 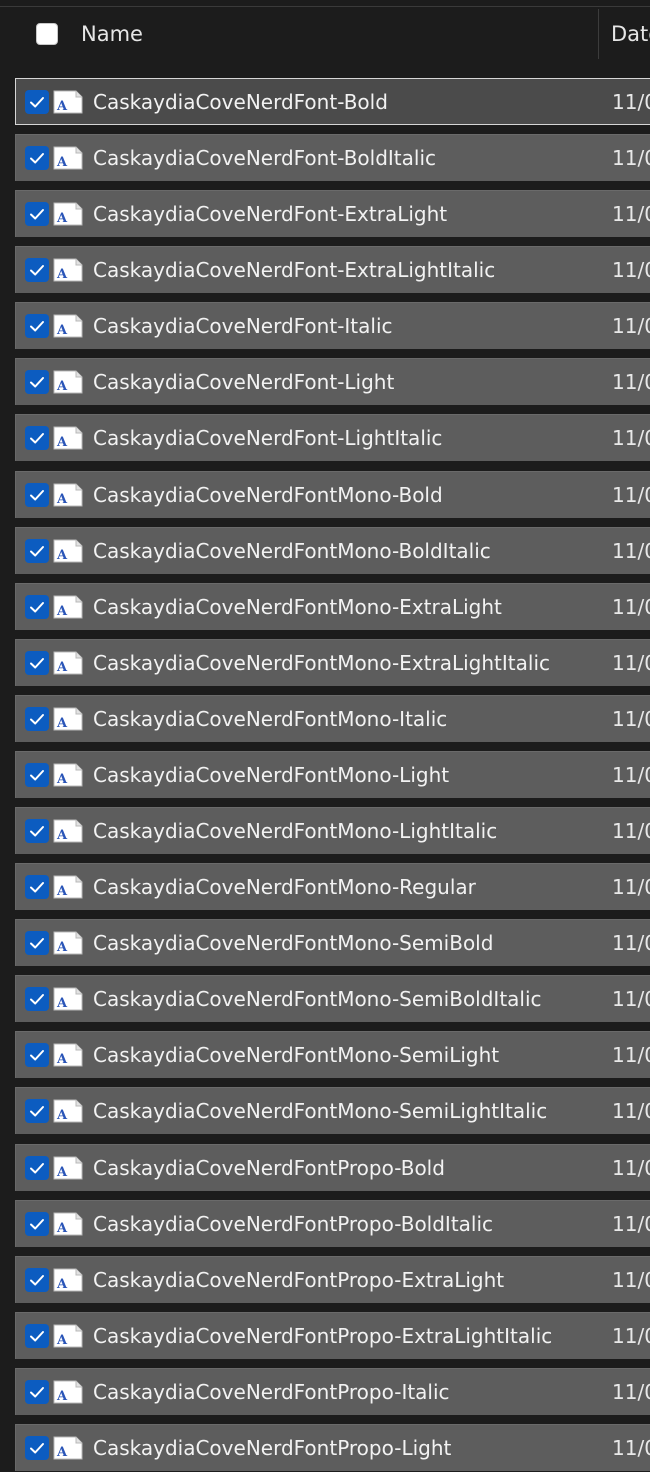 I want to click on file-row: A CaskaydiaCoveNerdFont-Italic 11/0, so click(x=332, y=325).